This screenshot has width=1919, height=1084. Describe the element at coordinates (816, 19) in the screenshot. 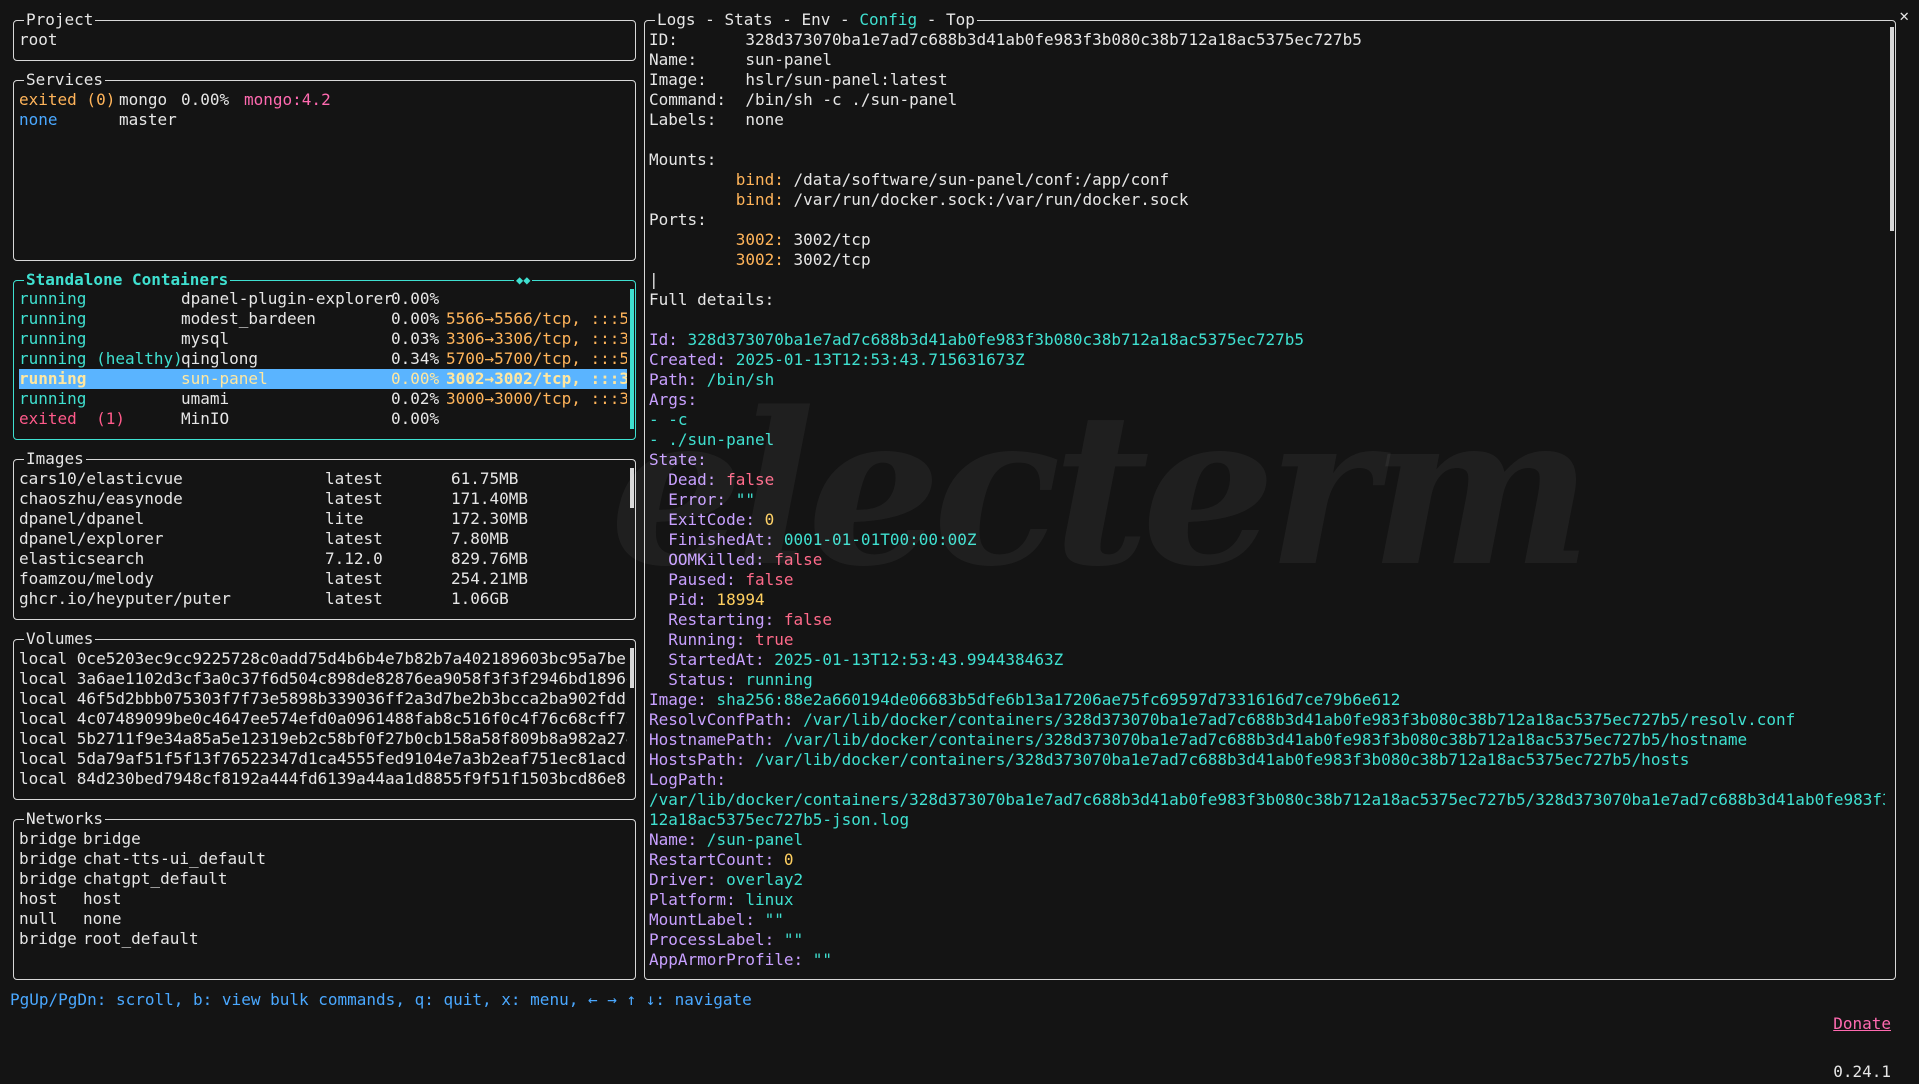

I see `tab-env: Env` at that location.